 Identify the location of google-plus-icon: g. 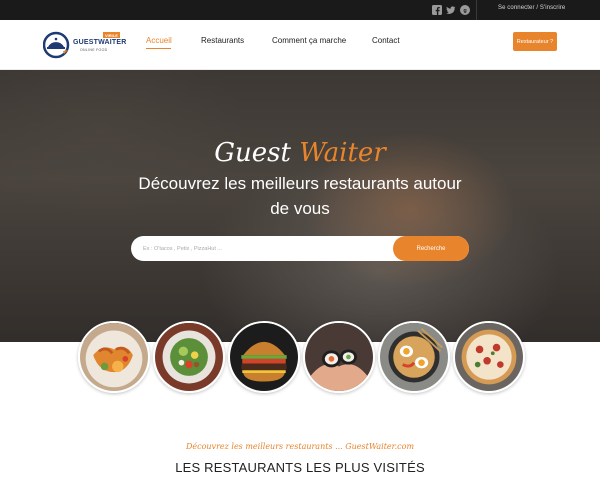
(465, 10).